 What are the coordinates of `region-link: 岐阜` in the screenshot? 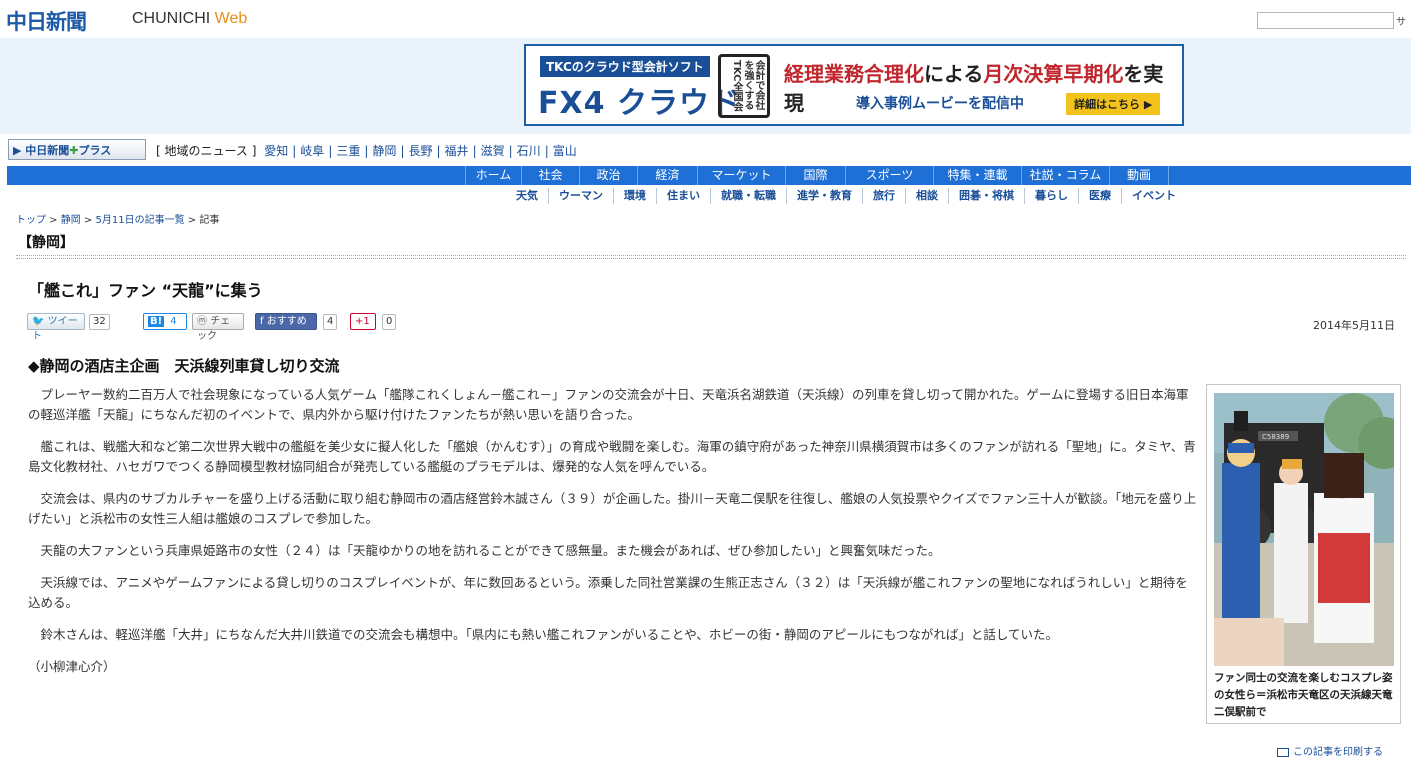 It's located at (312, 151).